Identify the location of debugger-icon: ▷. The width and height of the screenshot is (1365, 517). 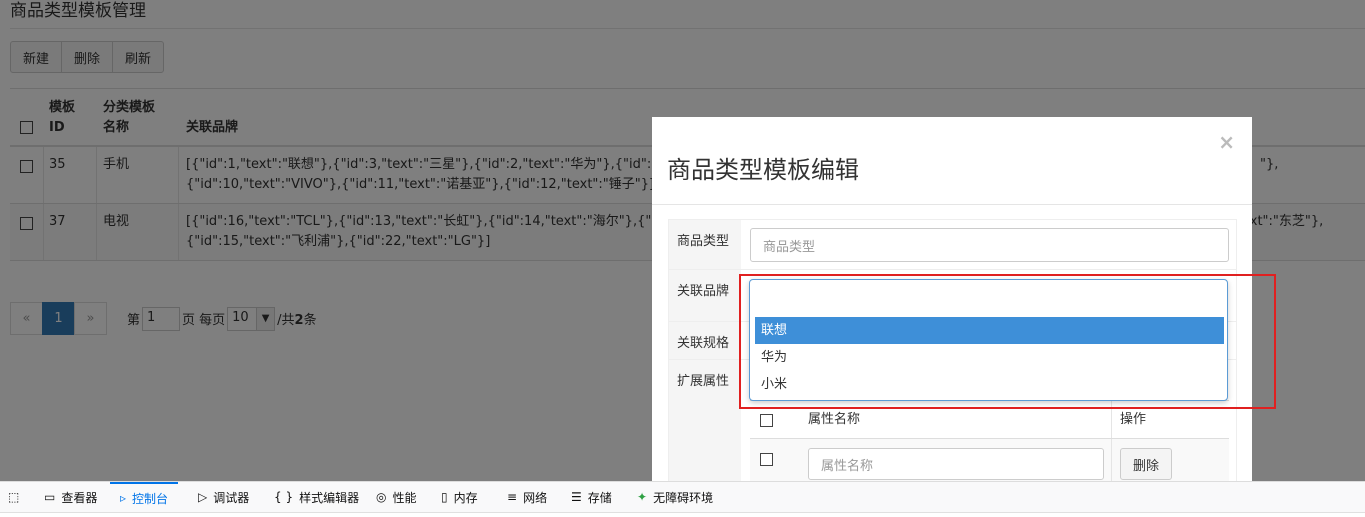
(203, 497).